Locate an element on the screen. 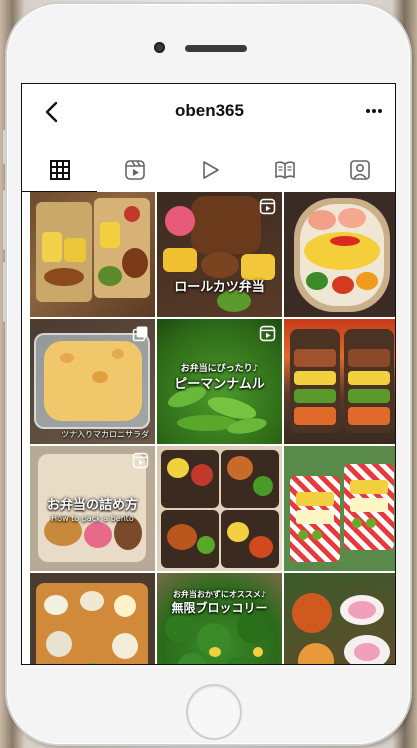  post-thumbnail: お弁当にぴったり♪ ピーマンナムル is located at coordinates (219, 381).